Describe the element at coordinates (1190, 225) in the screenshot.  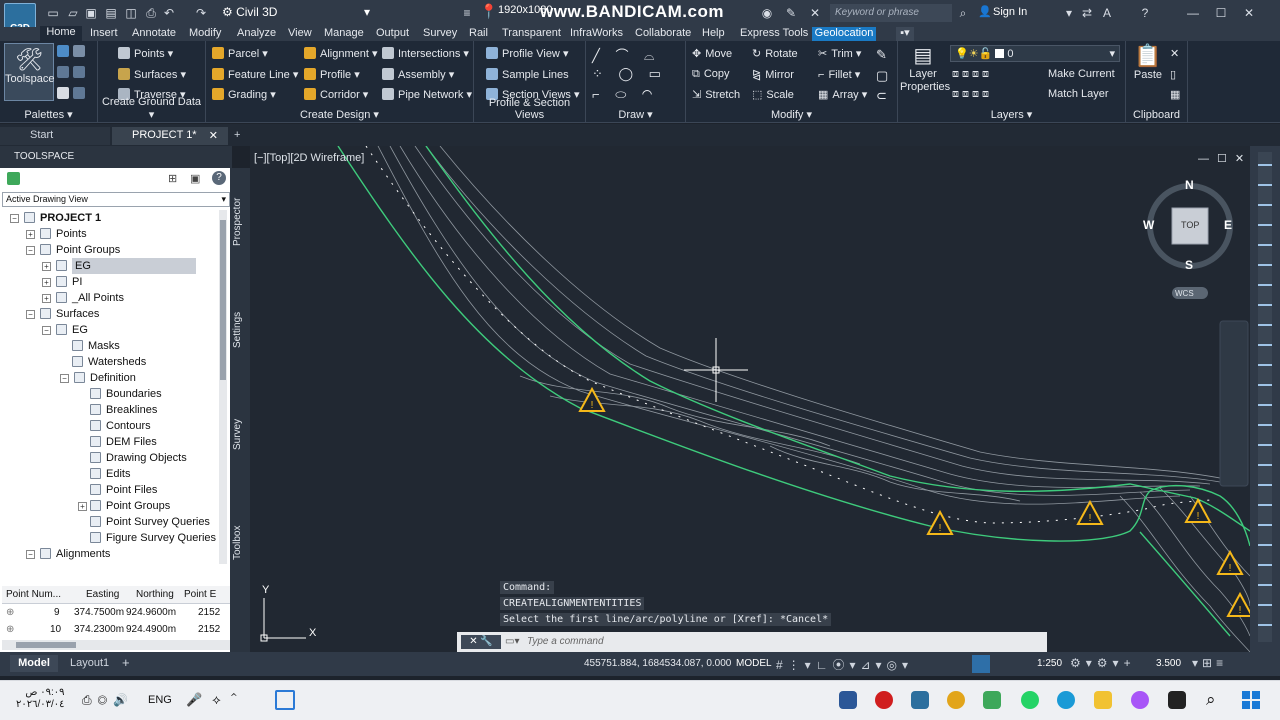
I see `viewcube-top-face: TOP` at that location.